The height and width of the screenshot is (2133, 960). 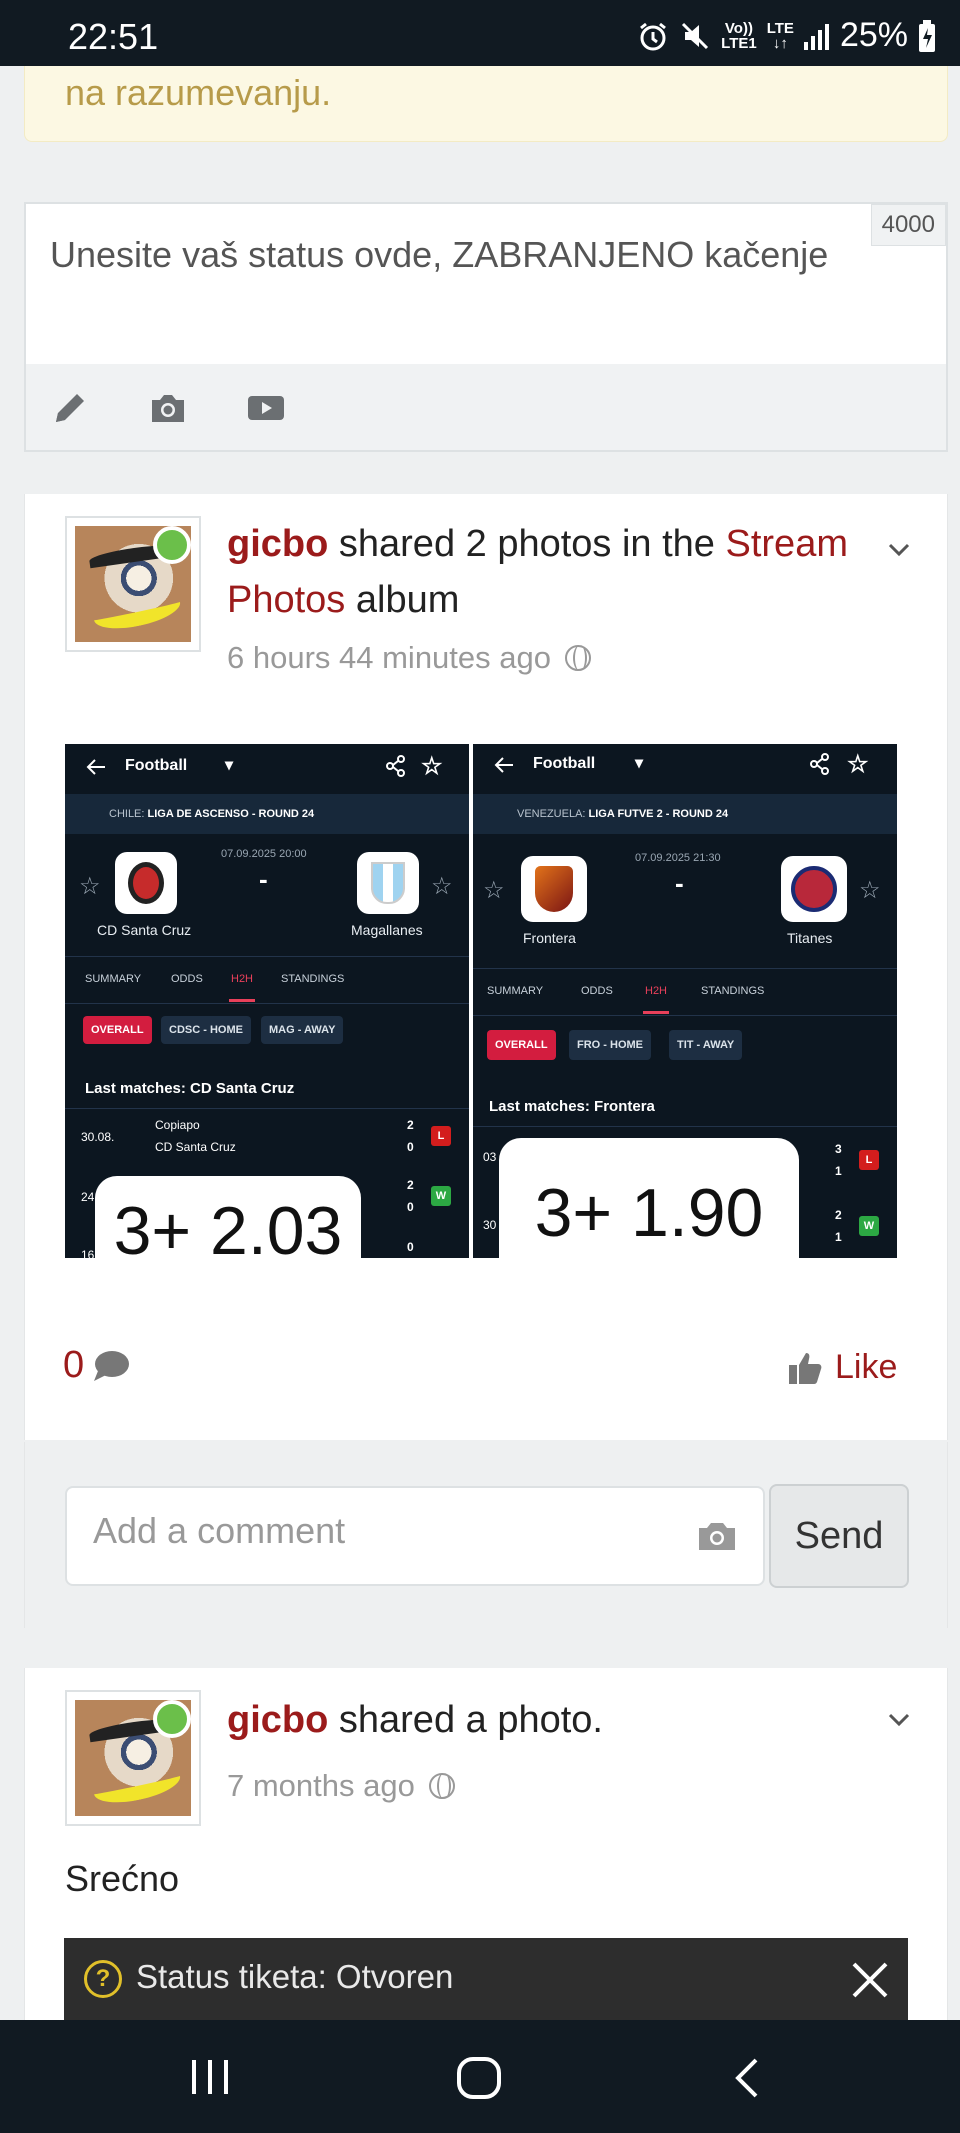 I want to click on odds-badge: 3+ 2.03, so click(x=228, y=1217).